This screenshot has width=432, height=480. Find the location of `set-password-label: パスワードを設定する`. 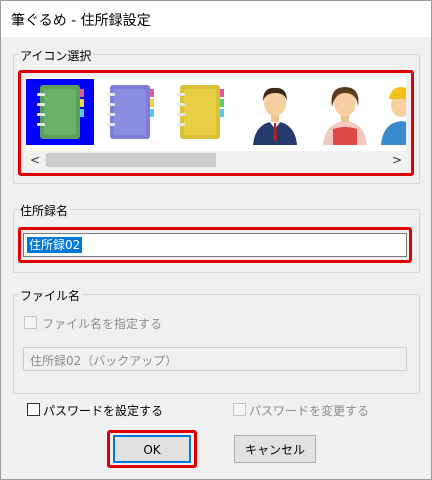

set-password-label: パスワードを設定する is located at coordinates (103, 411).